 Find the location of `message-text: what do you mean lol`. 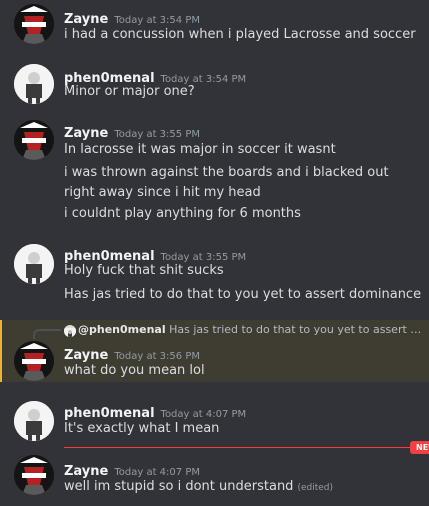

message-text: what do you mean lol is located at coordinates (134, 370).